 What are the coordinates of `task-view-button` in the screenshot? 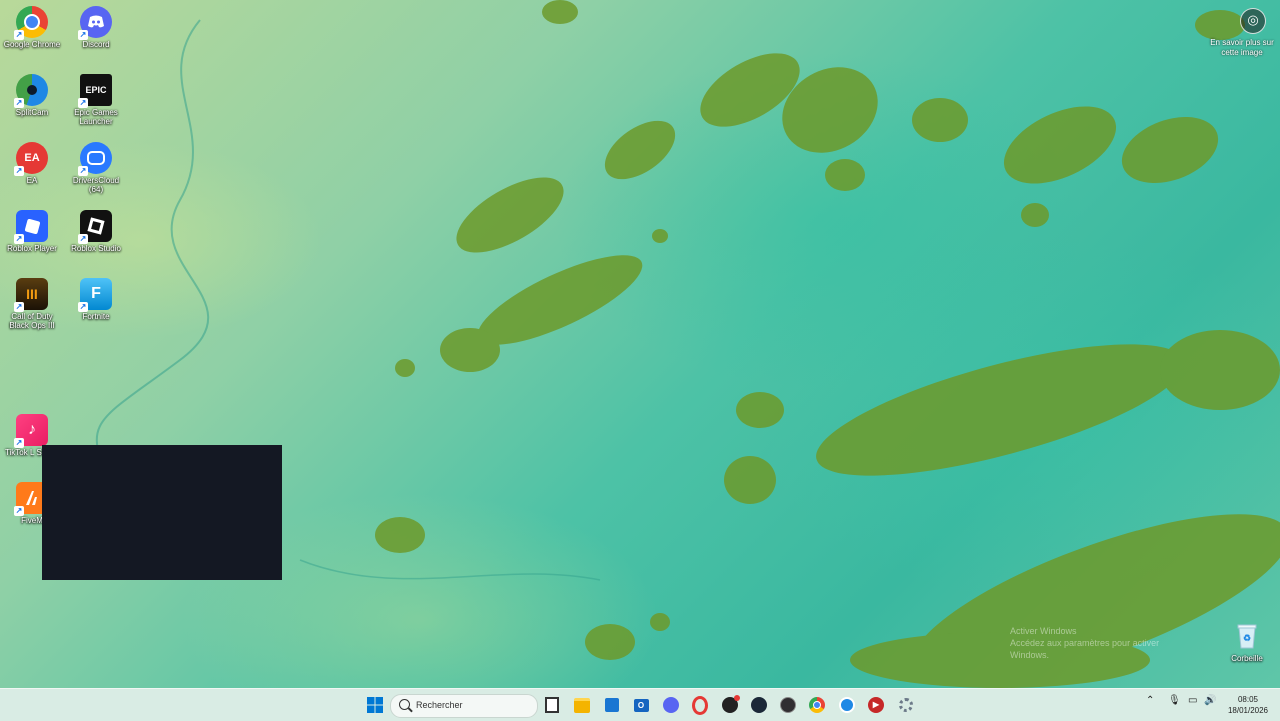 It's located at (552, 705).